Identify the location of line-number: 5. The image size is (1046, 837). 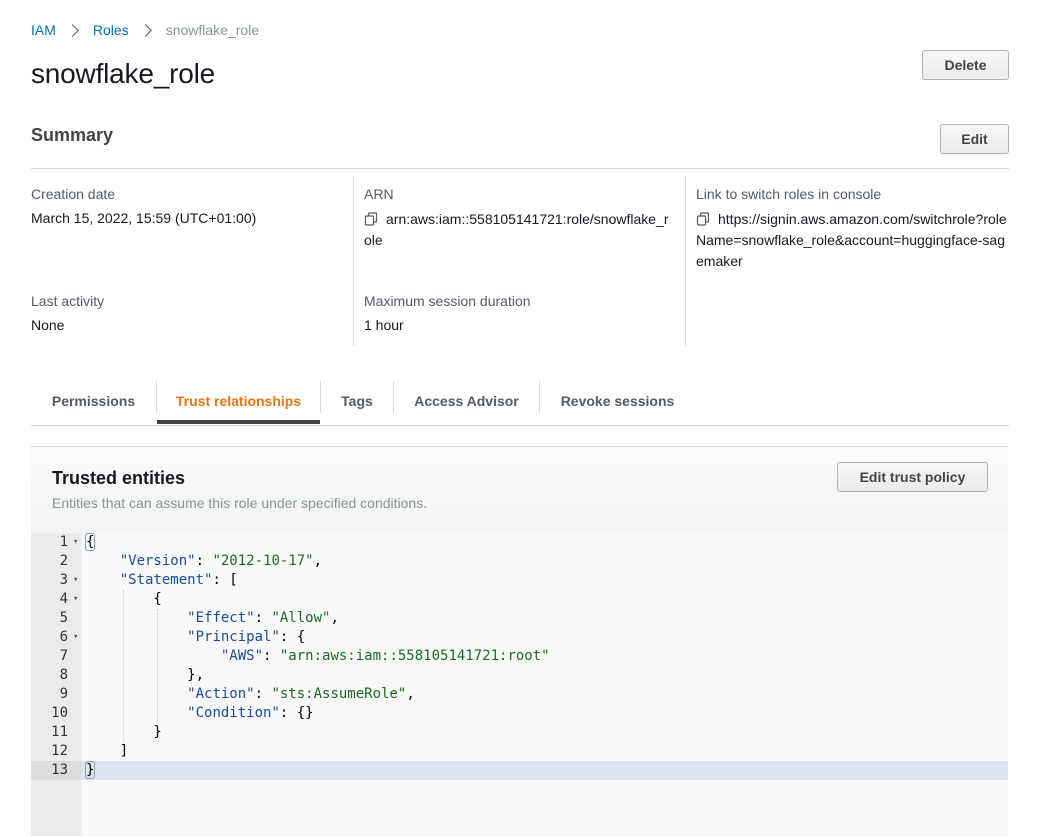
(63, 618).